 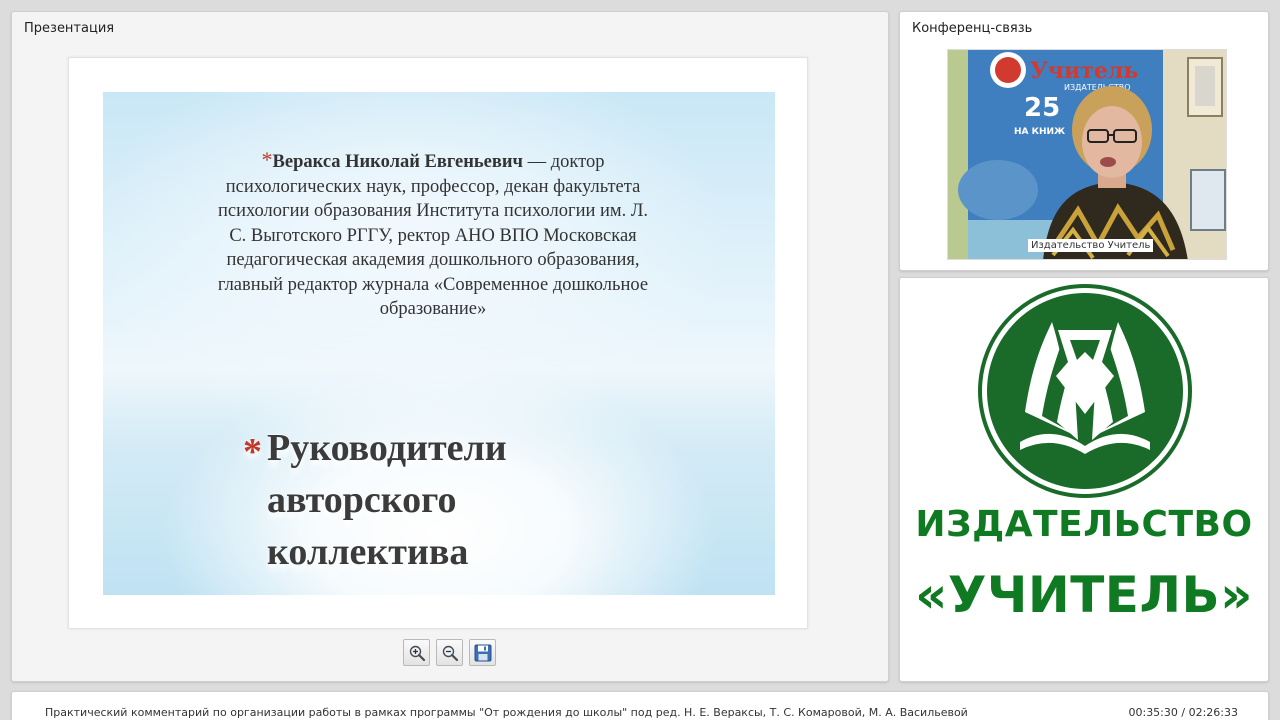 I want to click on video-panel-title: Конференц-связь, so click(x=972, y=28).